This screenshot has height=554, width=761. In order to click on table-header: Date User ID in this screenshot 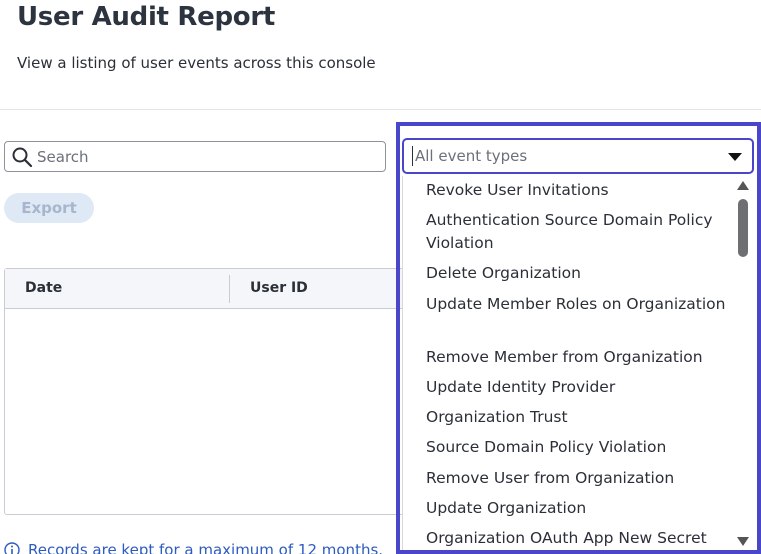, I will do `click(204, 289)`.